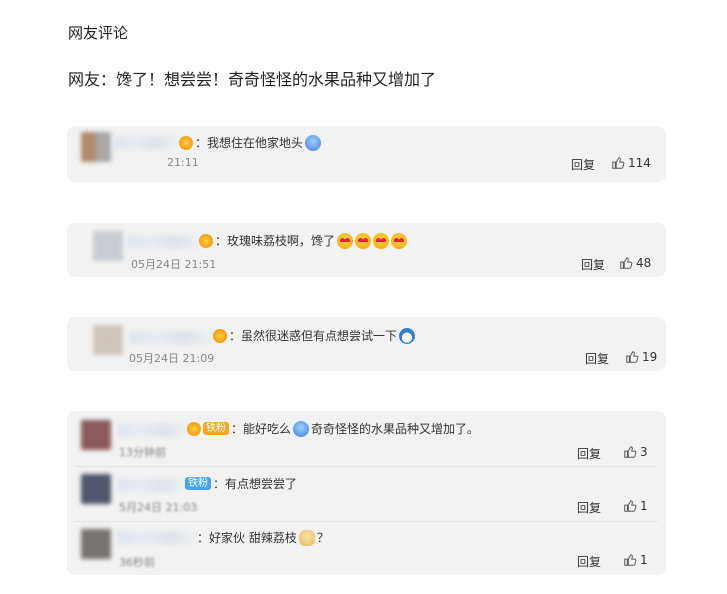  I want to click on like-count: 48, so click(644, 263).